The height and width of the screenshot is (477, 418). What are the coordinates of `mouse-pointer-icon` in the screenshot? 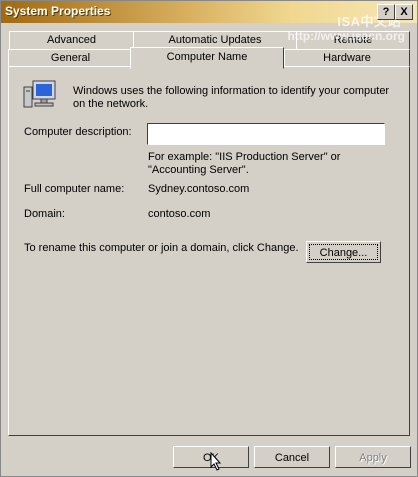 It's located at (216, 461).